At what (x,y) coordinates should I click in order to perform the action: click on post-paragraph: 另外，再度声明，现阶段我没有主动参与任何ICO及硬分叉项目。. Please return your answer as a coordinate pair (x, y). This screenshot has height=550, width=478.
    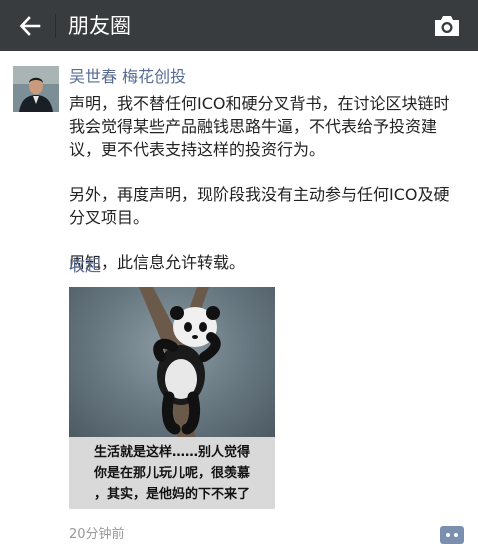
    Looking at the image, I should click on (259, 206).